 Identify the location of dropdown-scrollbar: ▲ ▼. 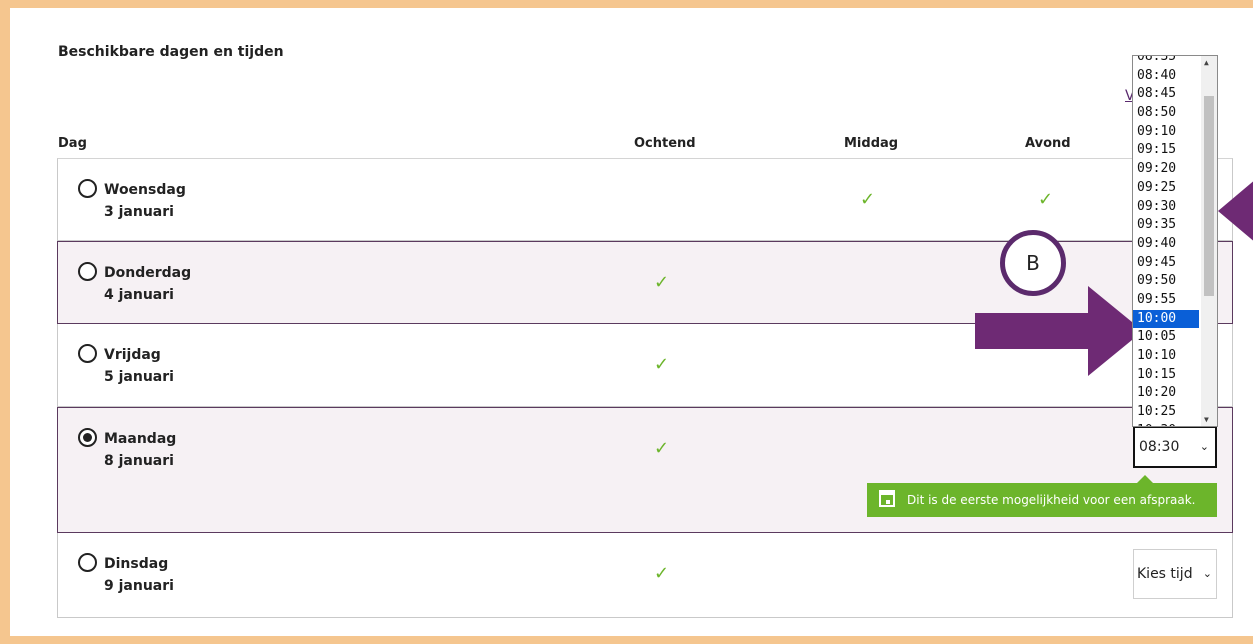
(1209, 241).